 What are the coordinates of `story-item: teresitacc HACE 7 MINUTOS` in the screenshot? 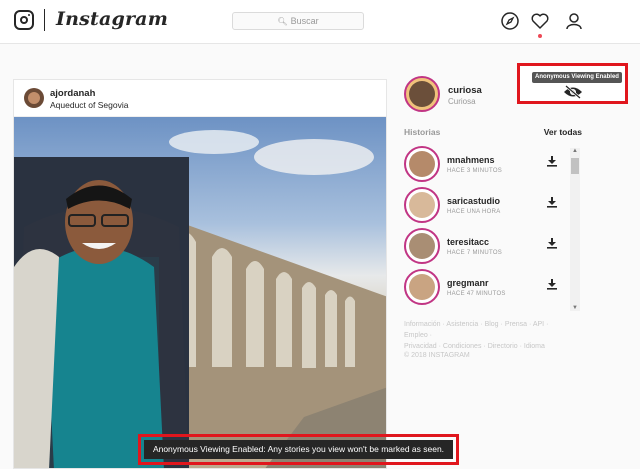 It's located at (488, 247).